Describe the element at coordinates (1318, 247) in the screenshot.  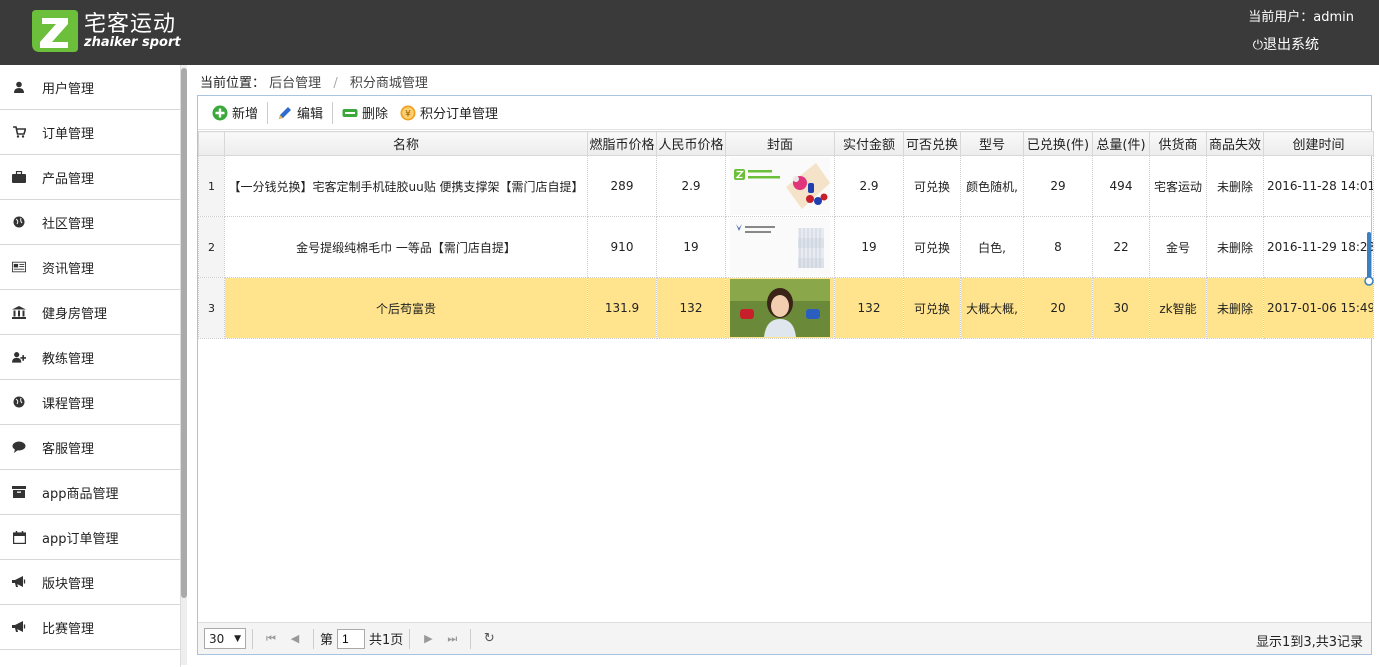
I see `cell-created: 2016-11-29 18:28` at that location.